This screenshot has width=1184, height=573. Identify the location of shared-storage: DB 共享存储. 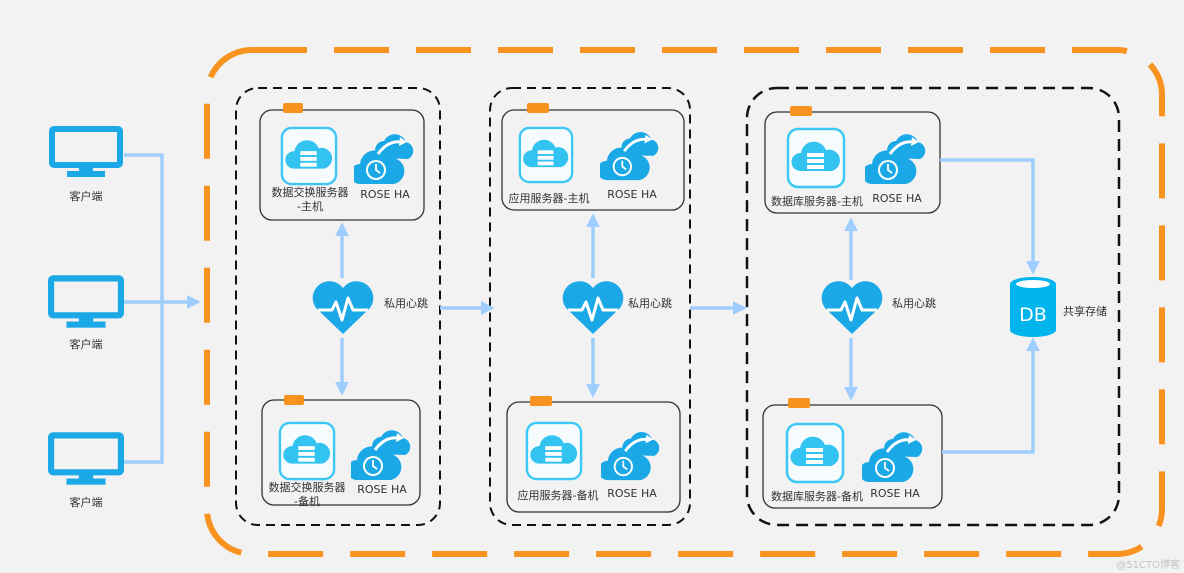
(1058, 307).